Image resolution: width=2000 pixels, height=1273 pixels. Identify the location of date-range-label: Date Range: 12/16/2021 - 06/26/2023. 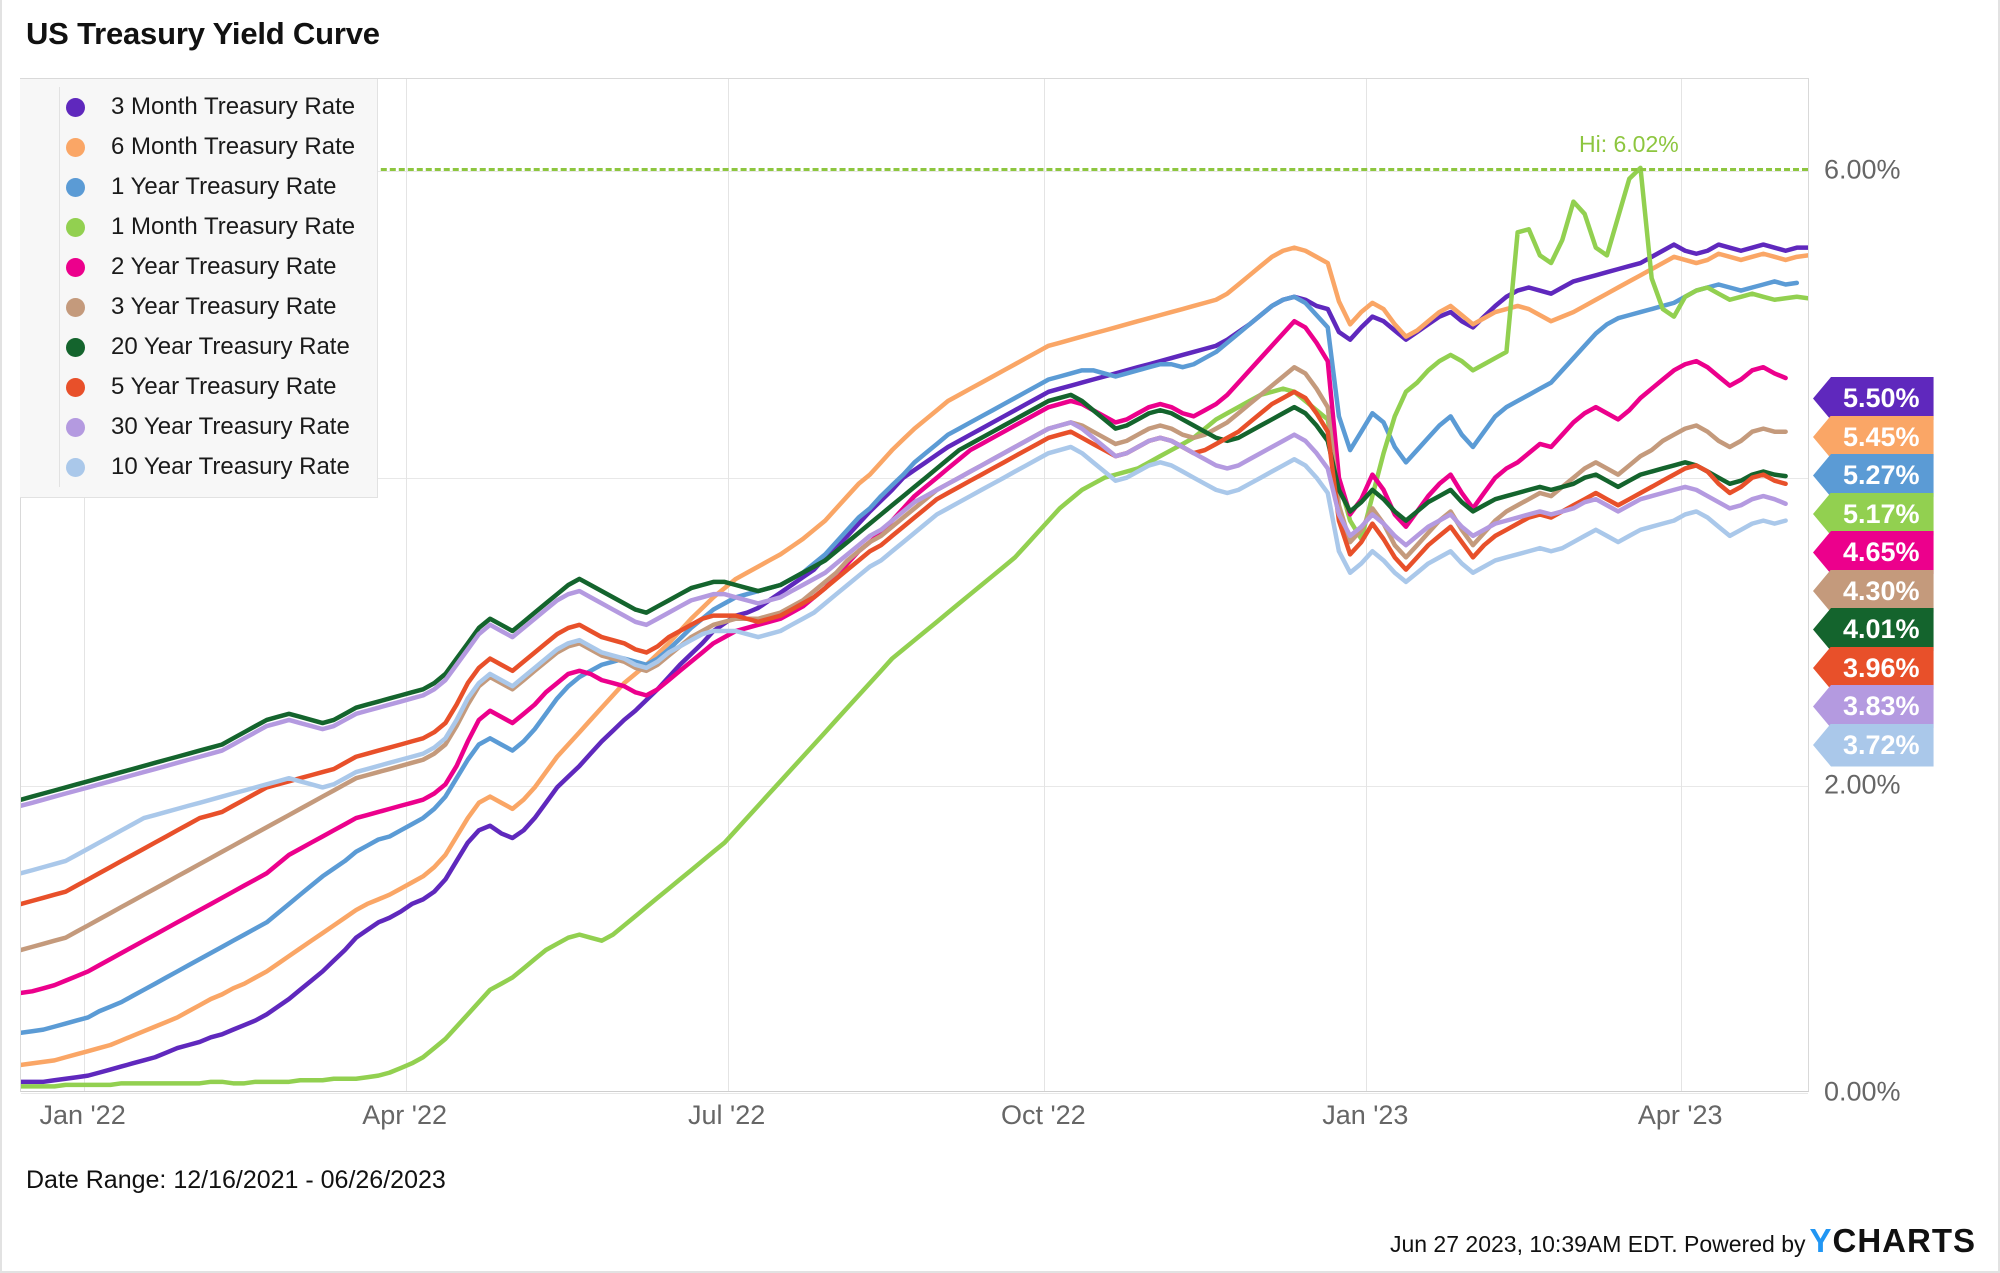
(236, 1180).